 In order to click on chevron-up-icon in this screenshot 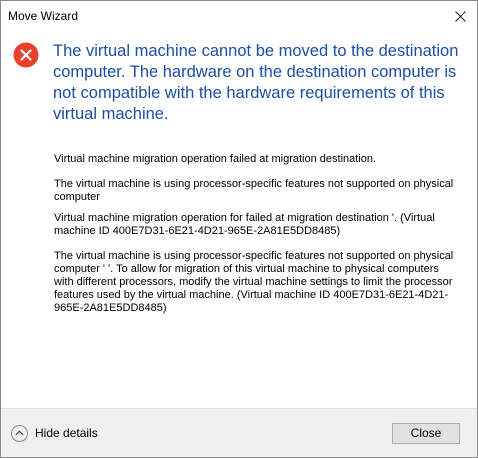, I will do `click(19, 433)`.